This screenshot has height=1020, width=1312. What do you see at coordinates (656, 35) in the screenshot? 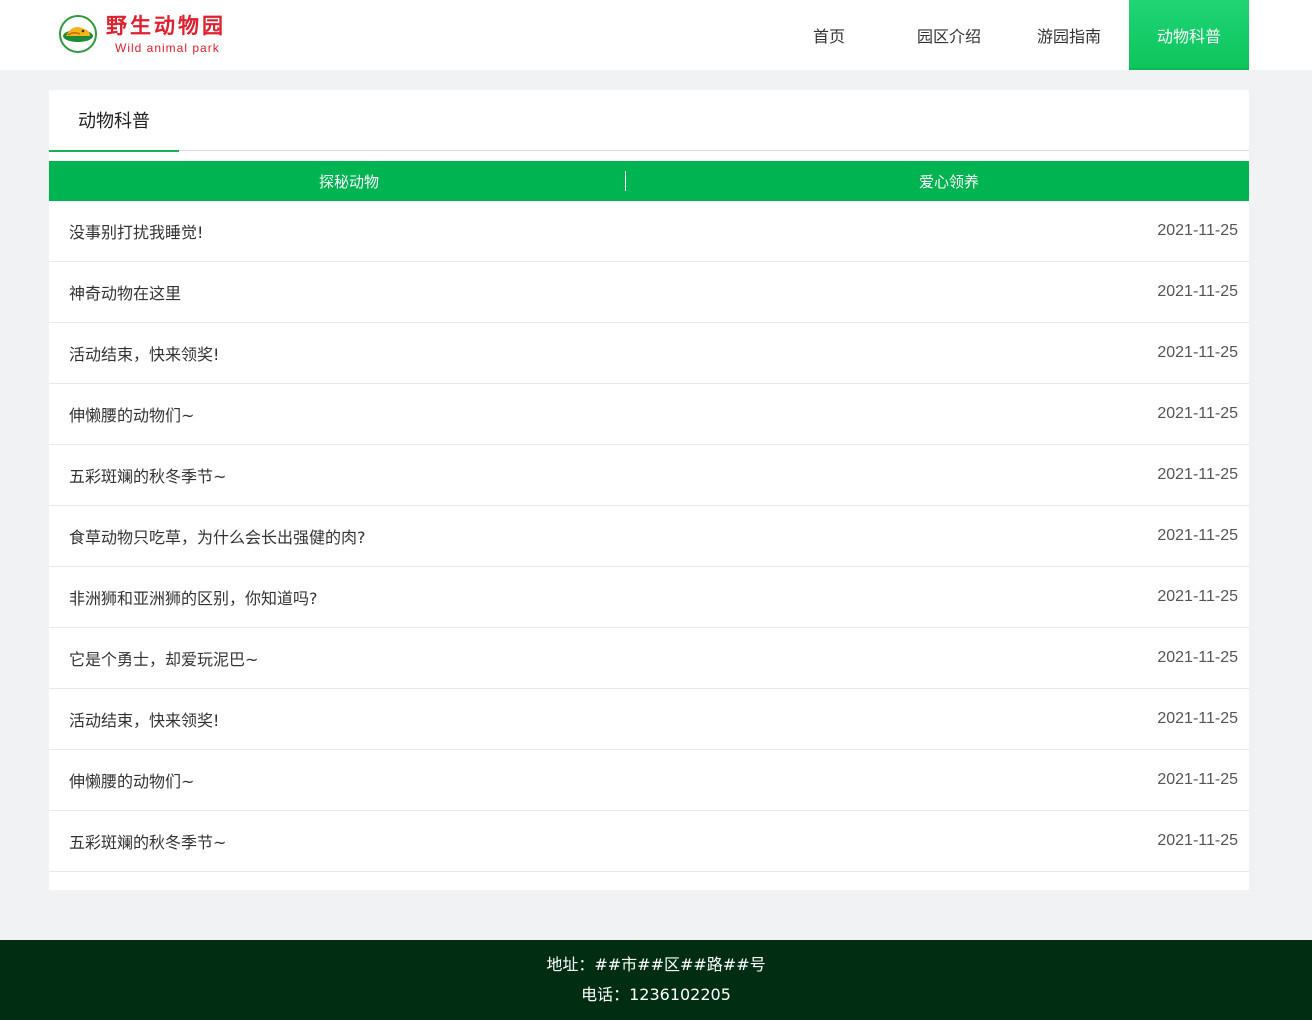
I see `site-header: 野生动物园 Wild animal park 首页 园区介绍 游园指南 动物科普` at bounding box center [656, 35].